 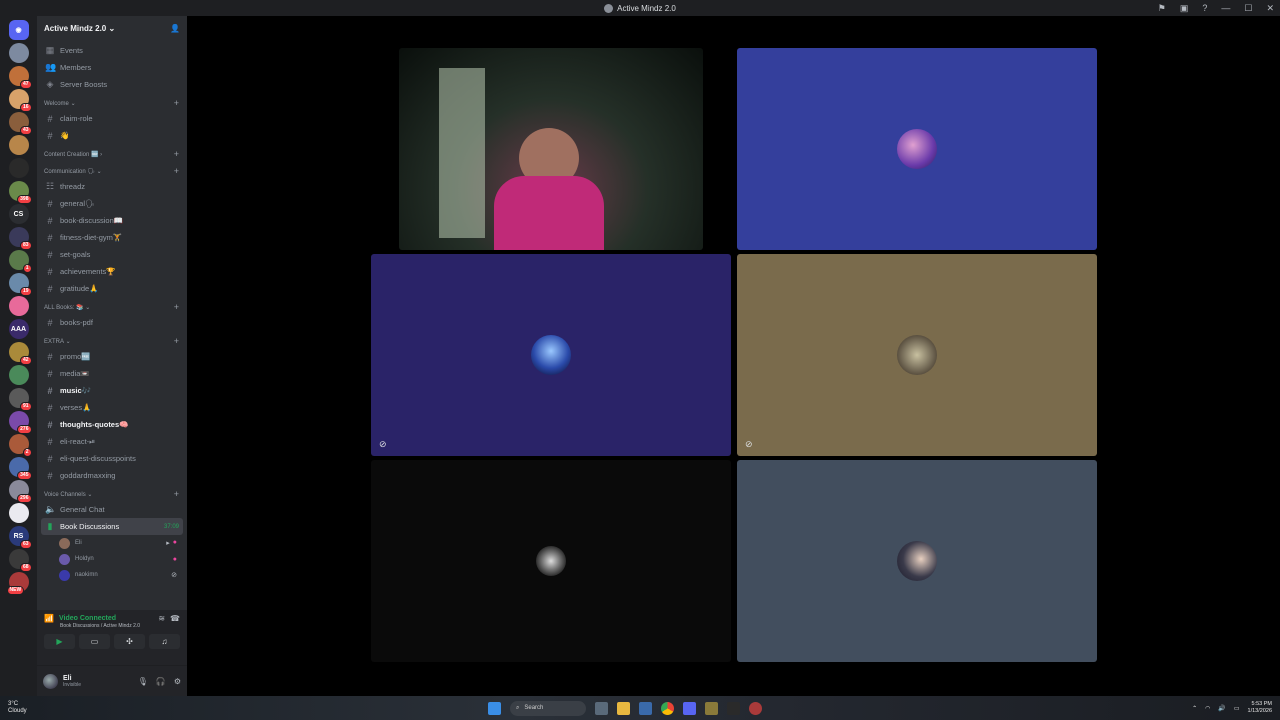 I want to click on start-icon, so click(x=494, y=708).